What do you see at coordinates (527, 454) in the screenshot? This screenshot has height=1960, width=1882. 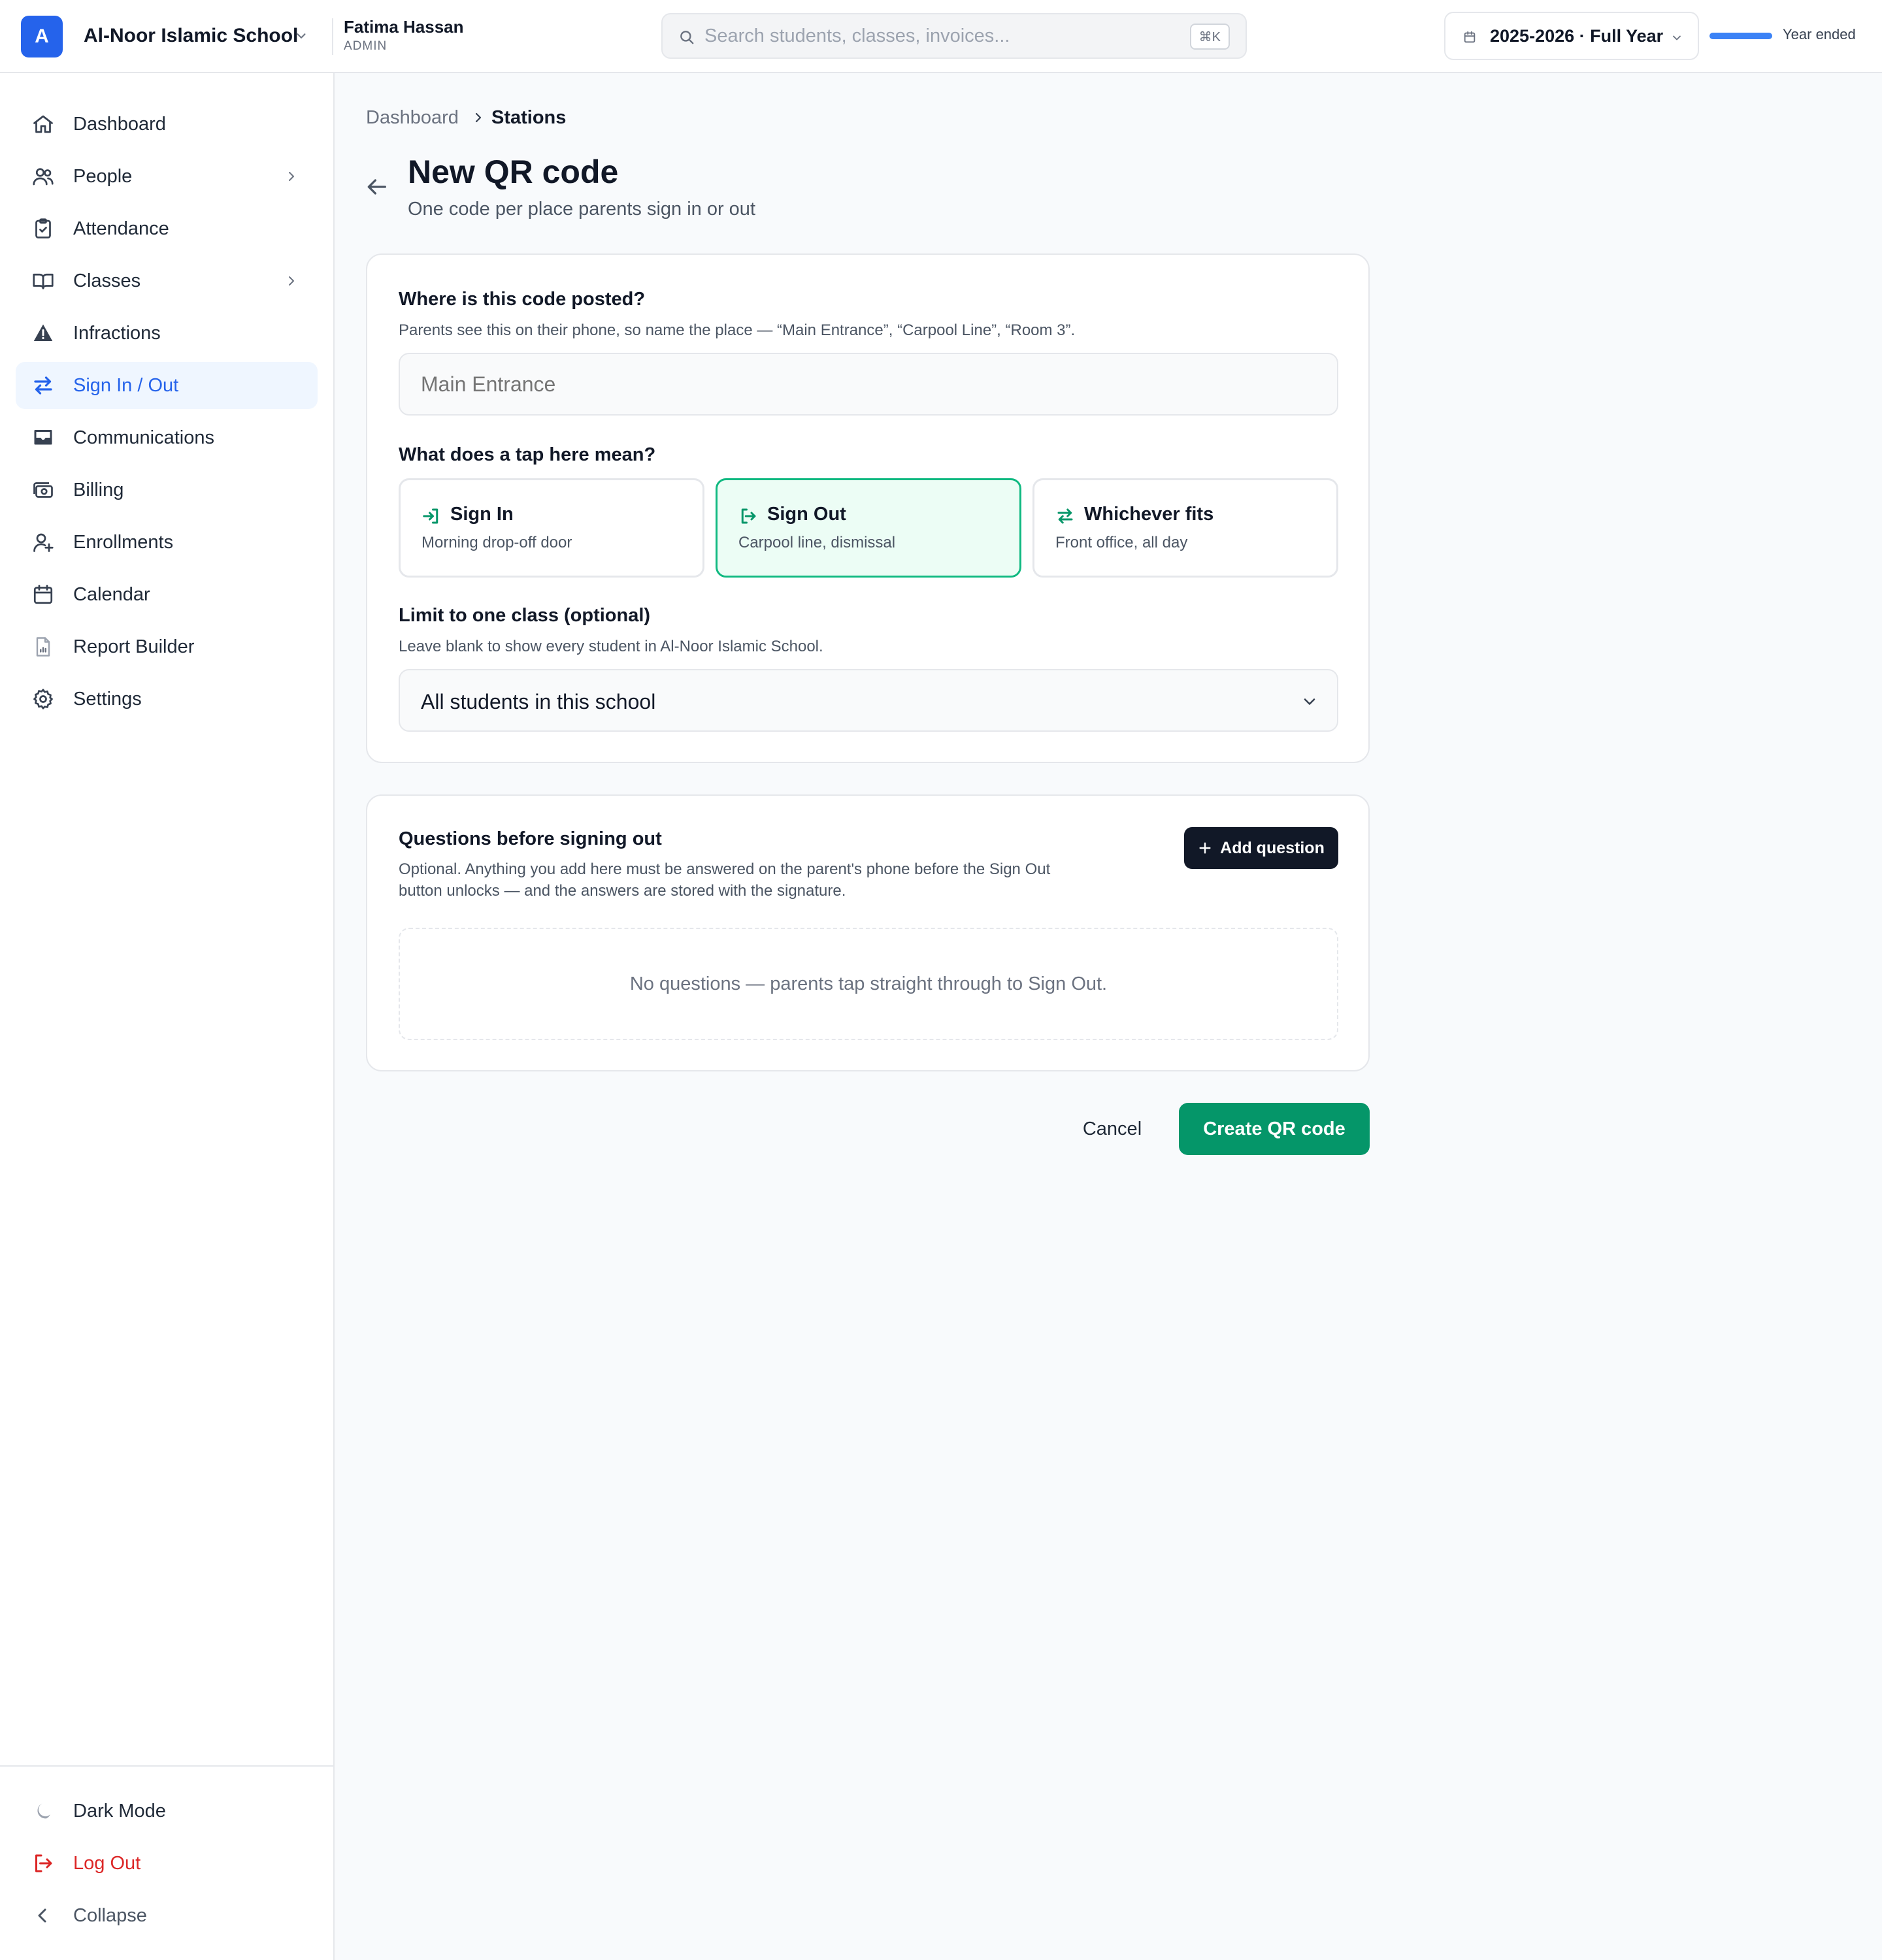 I see `tap-meaning-label: What does a tap here mean?` at bounding box center [527, 454].